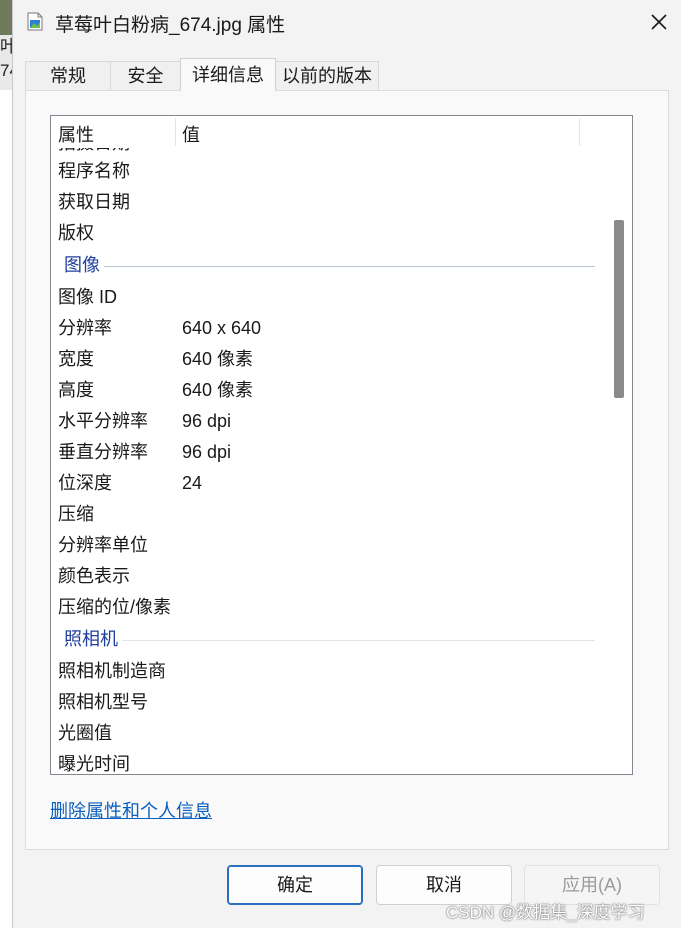  I want to click on window-title: 草莓叶白粉病_674.jpg 属性, so click(170, 25).